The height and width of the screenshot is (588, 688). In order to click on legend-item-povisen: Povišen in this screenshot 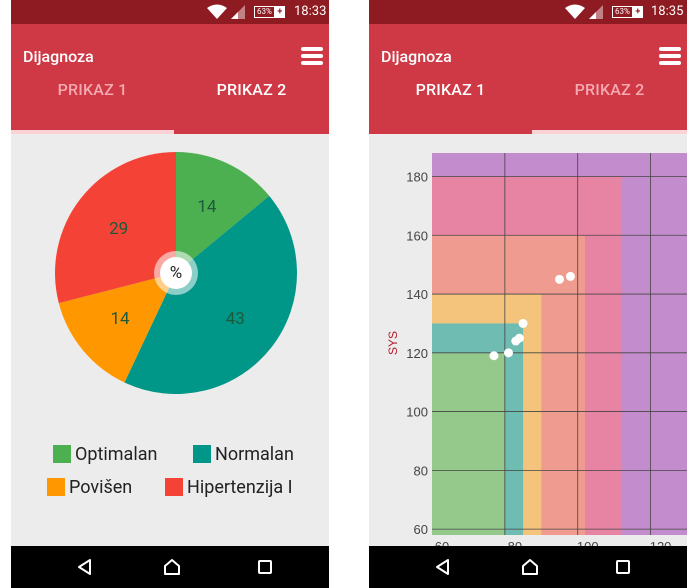, I will do `click(89, 487)`.